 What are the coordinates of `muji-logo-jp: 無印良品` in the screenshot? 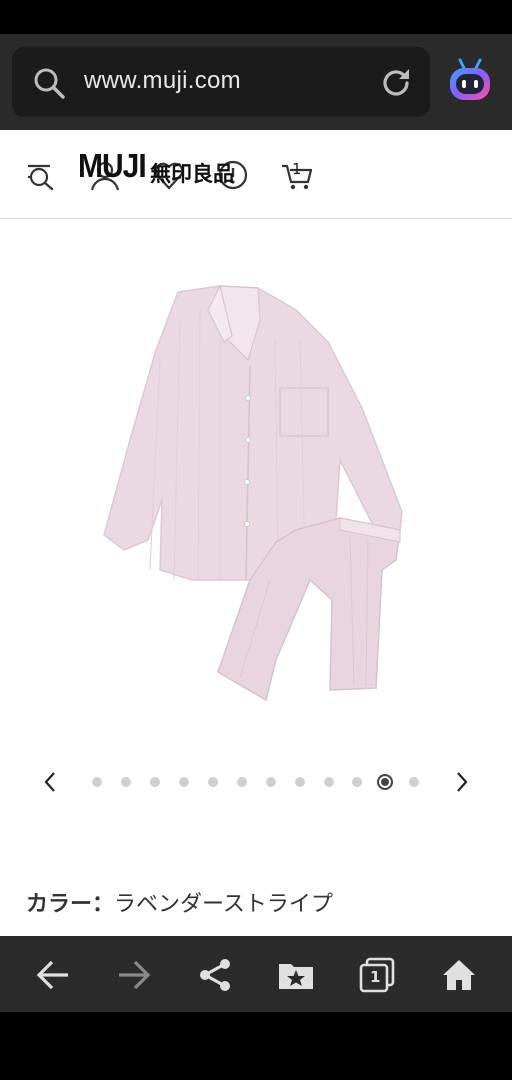 It's located at (192, 173).